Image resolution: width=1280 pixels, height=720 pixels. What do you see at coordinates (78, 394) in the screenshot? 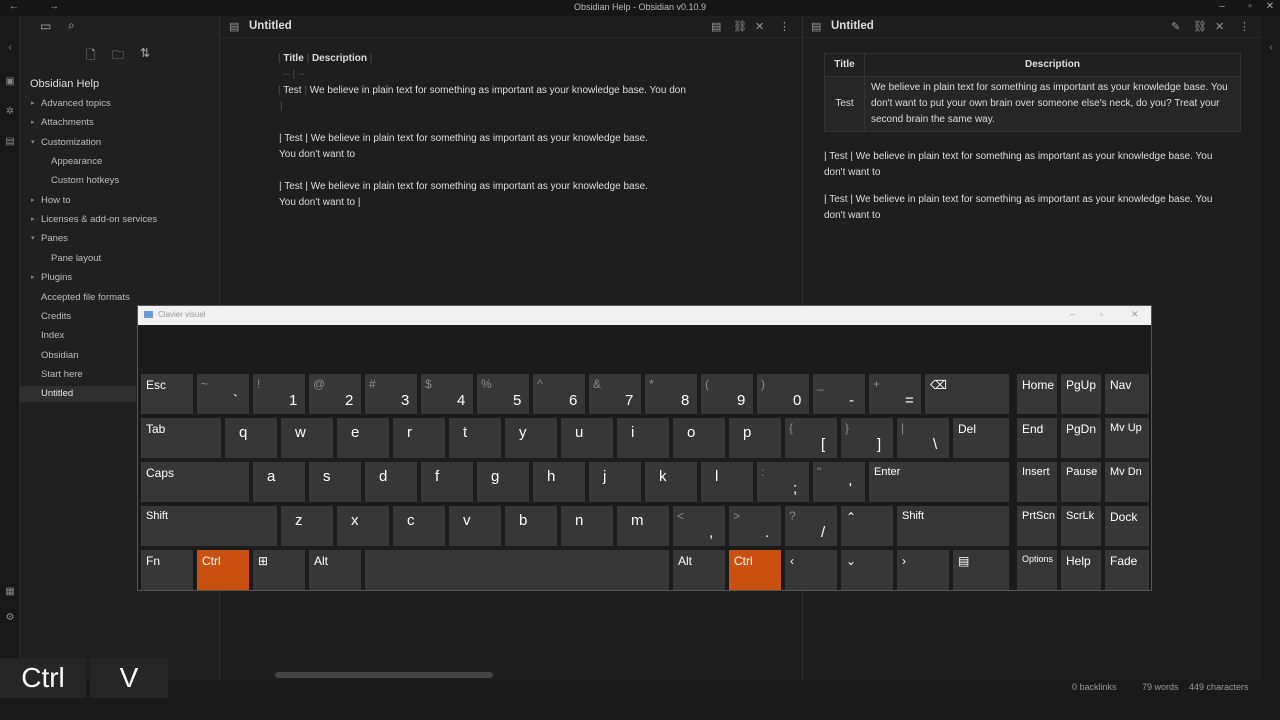
I see `sidebar-item: Untitled` at bounding box center [78, 394].